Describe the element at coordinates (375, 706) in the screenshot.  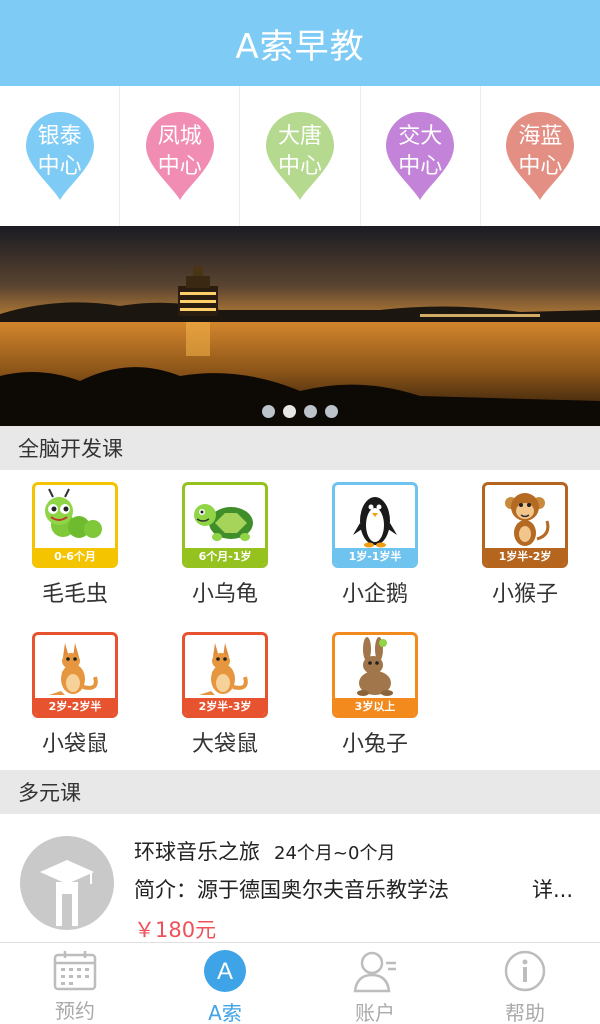
I see `course-age-badge: 3岁以上` at that location.